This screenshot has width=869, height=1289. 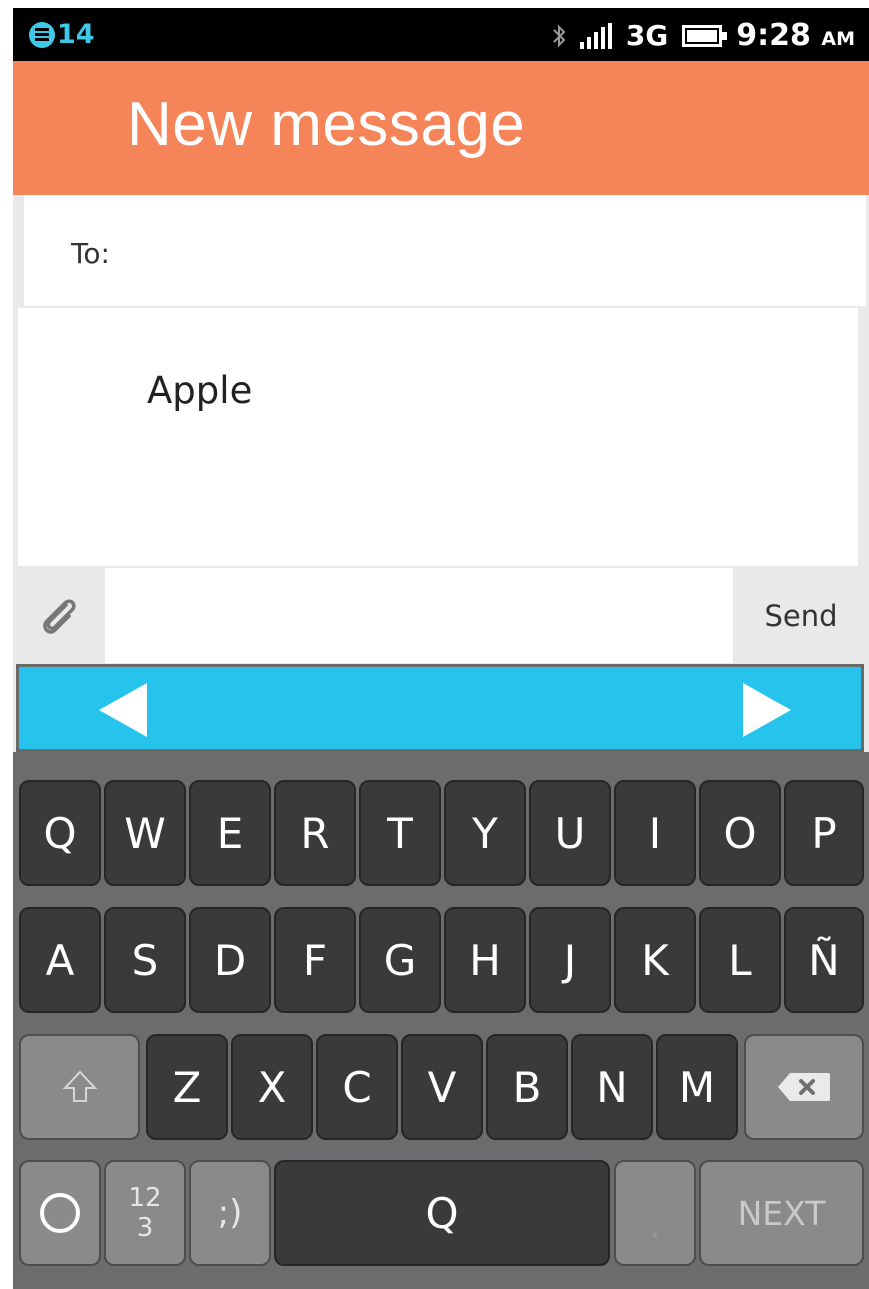 What do you see at coordinates (315, 833) in the screenshot?
I see `key-r: R` at bounding box center [315, 833].